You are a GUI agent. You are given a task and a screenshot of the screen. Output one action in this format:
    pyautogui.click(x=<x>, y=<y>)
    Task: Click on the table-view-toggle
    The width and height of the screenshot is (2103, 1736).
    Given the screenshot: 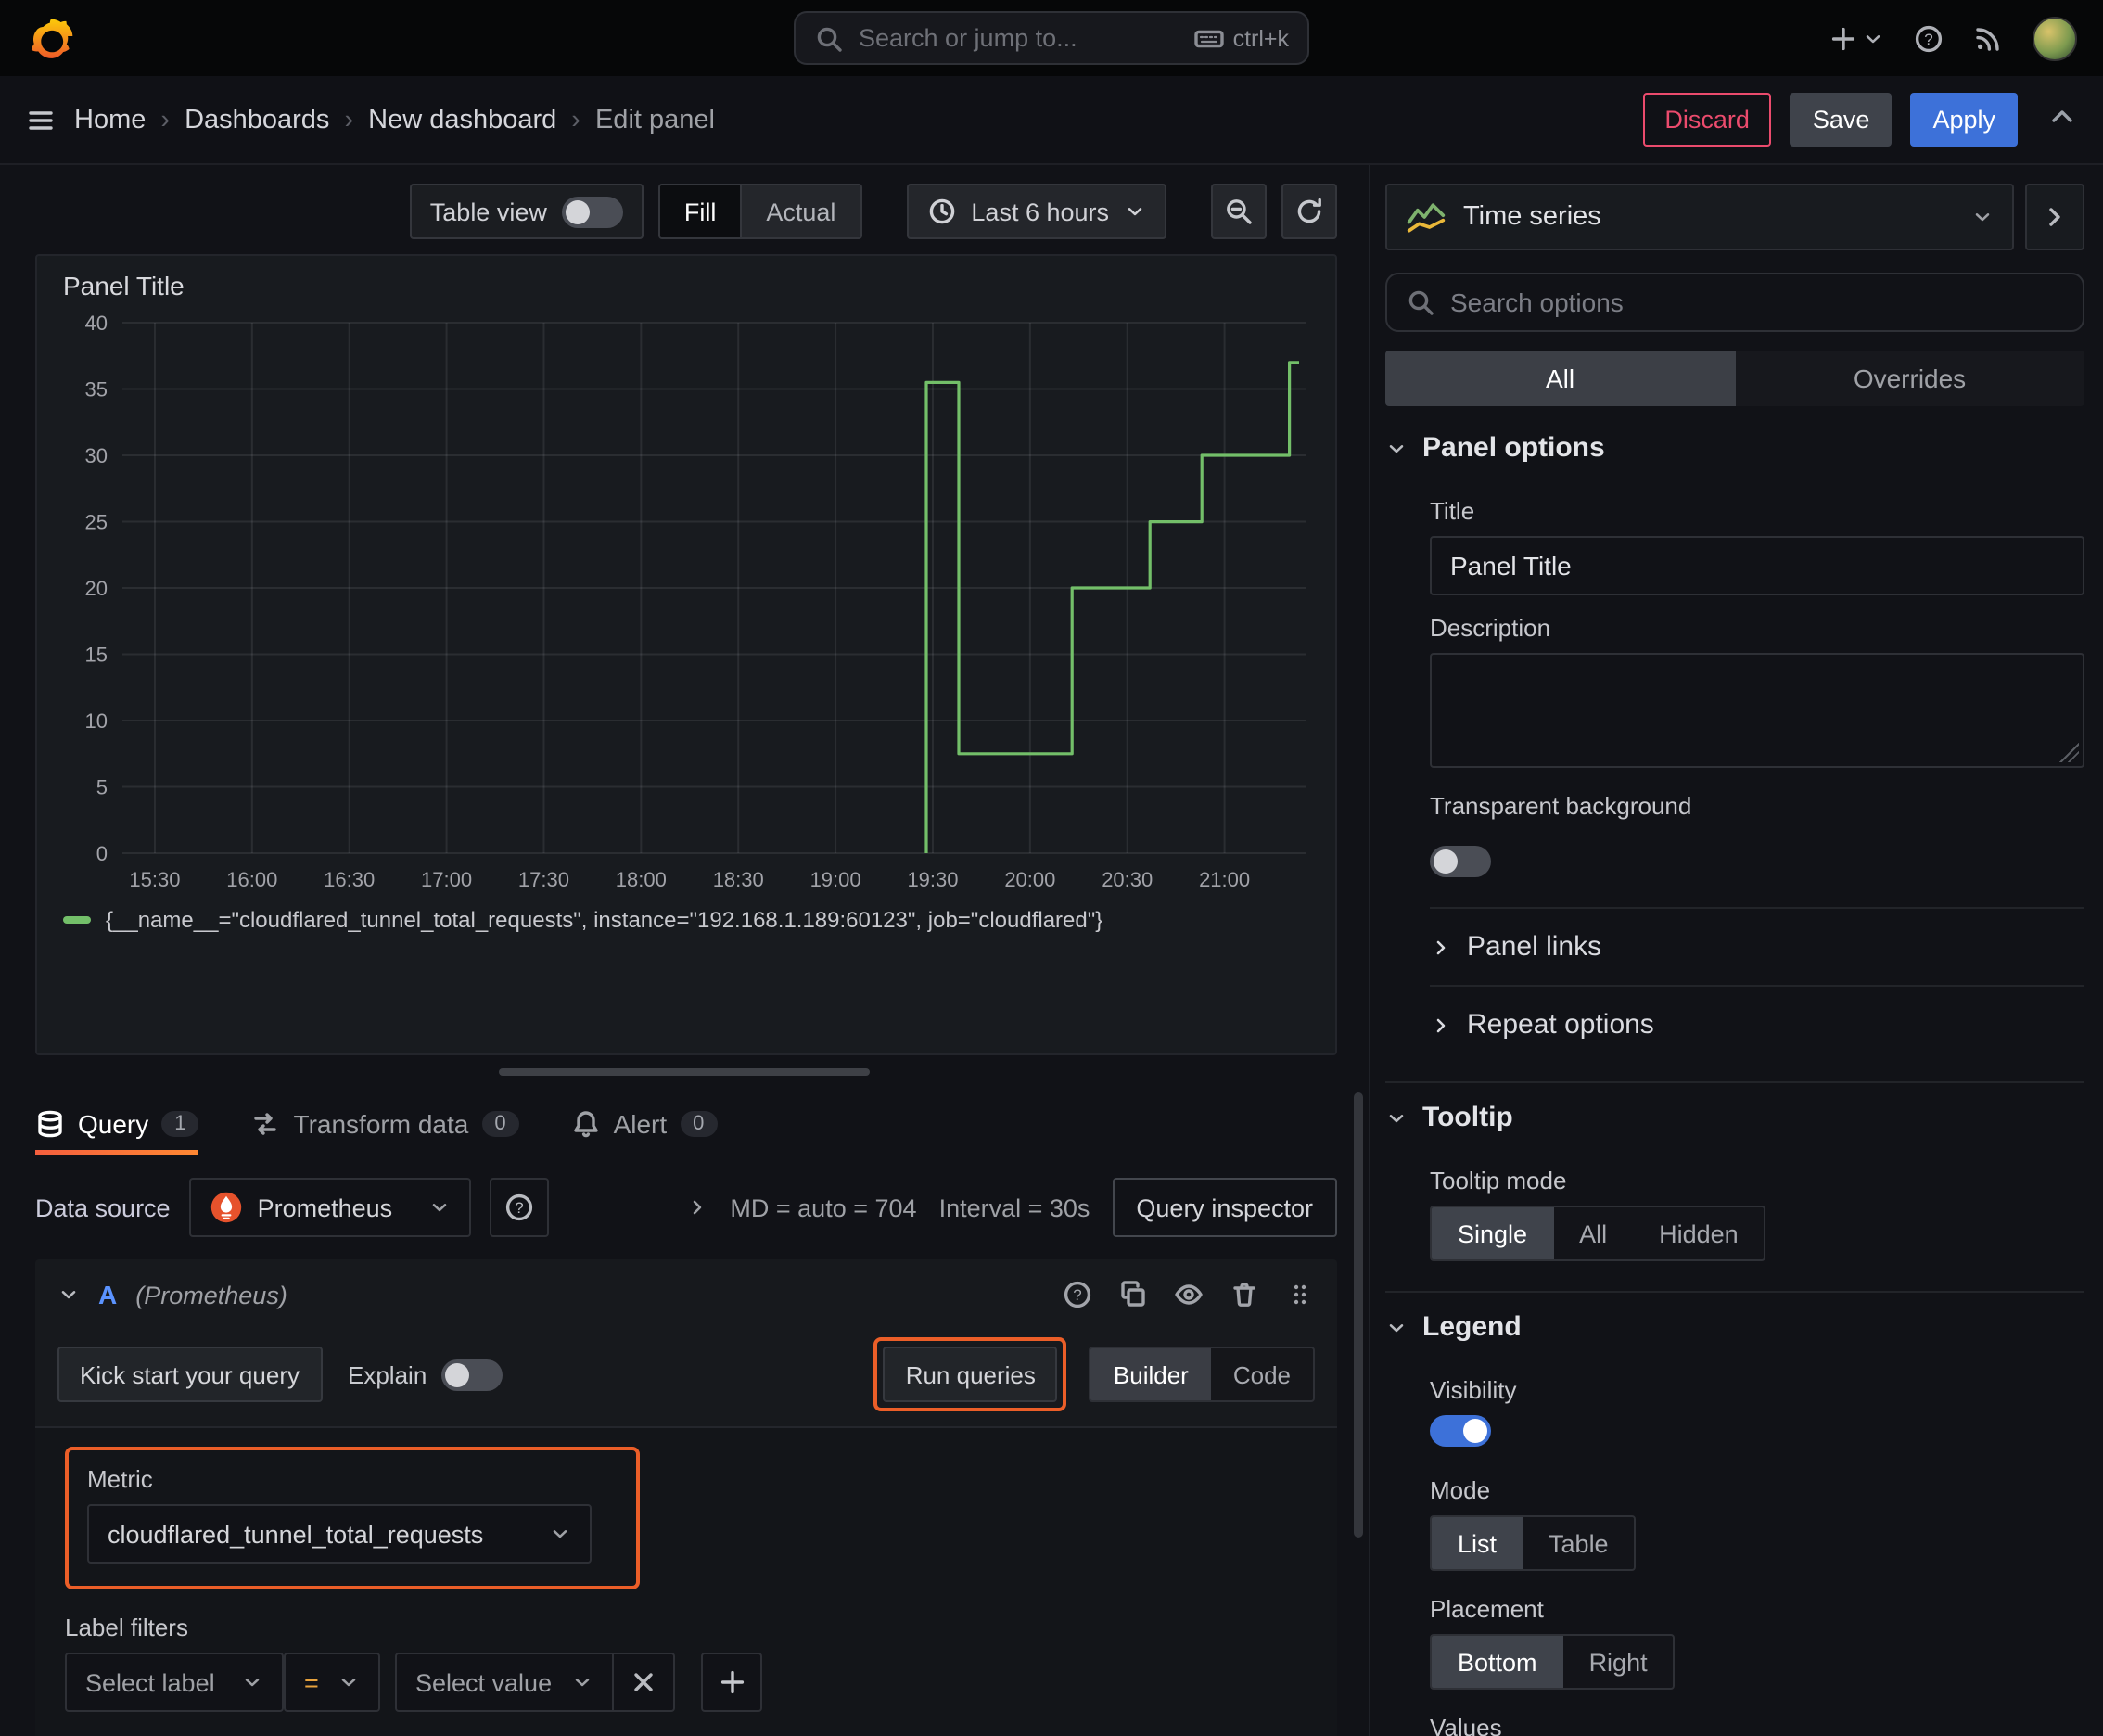 What is the action you would take?
    pyautogui.click(x=592, y=211)
    